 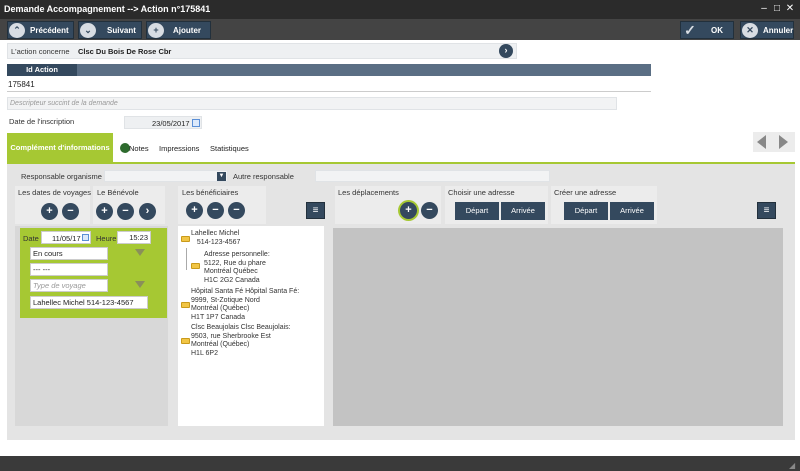 What do you see at coordinates (221, 176) in the screenshot?
I see `dropdown-icon: ▼` at bounding box center [221, 176].